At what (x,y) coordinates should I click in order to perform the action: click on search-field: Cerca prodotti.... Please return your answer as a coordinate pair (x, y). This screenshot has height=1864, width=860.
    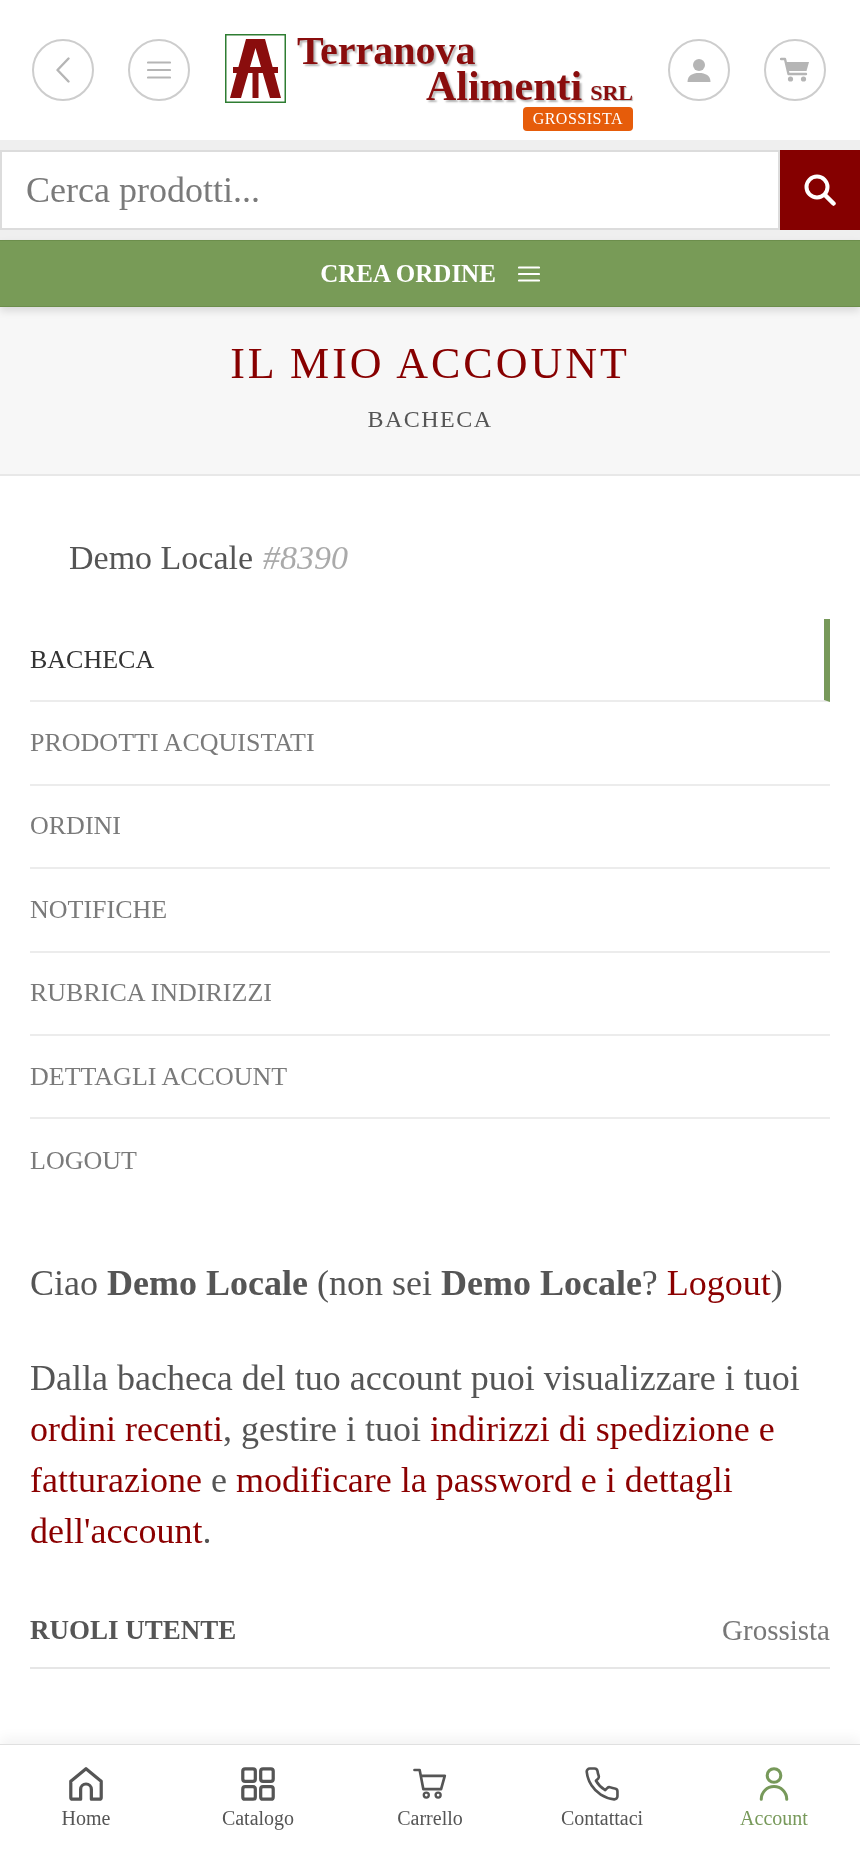
    Looking at the image, I should click on (390, 190).